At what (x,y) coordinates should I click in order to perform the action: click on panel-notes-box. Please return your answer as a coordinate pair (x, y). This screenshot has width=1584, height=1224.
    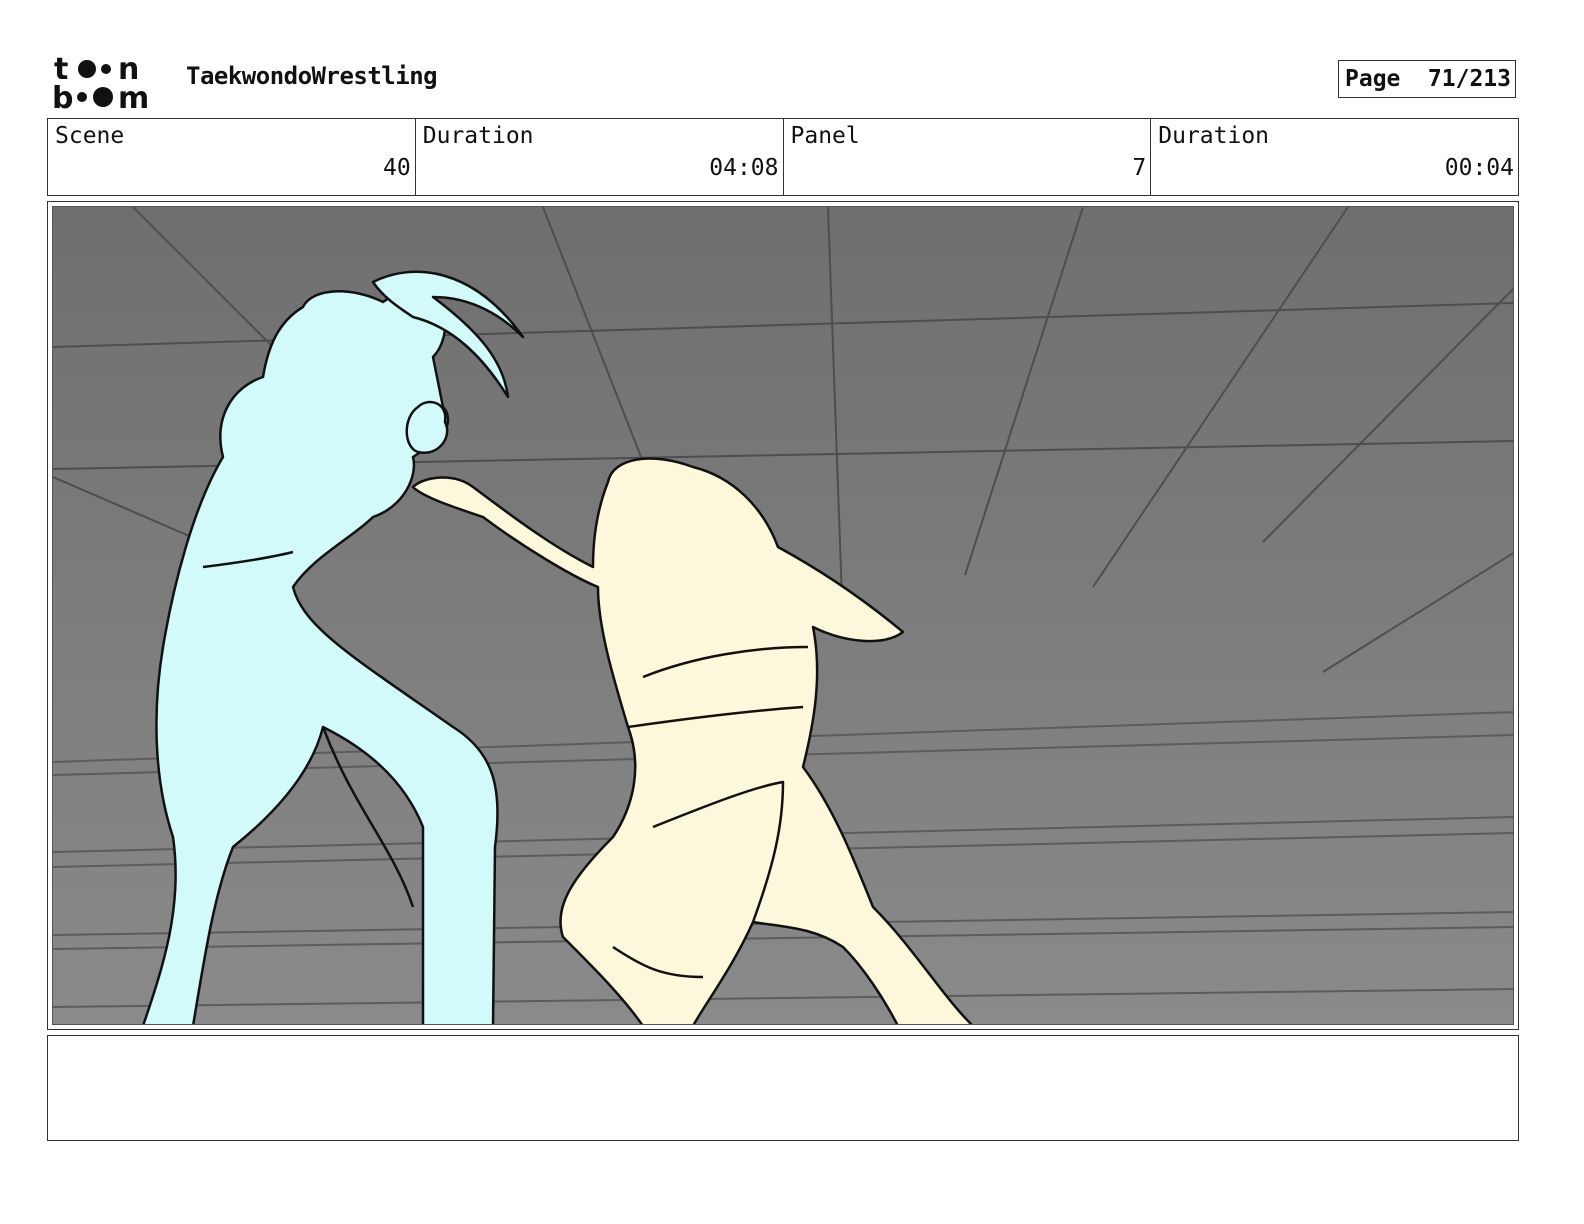
    Looking at the image, I should click on (783, 1088).